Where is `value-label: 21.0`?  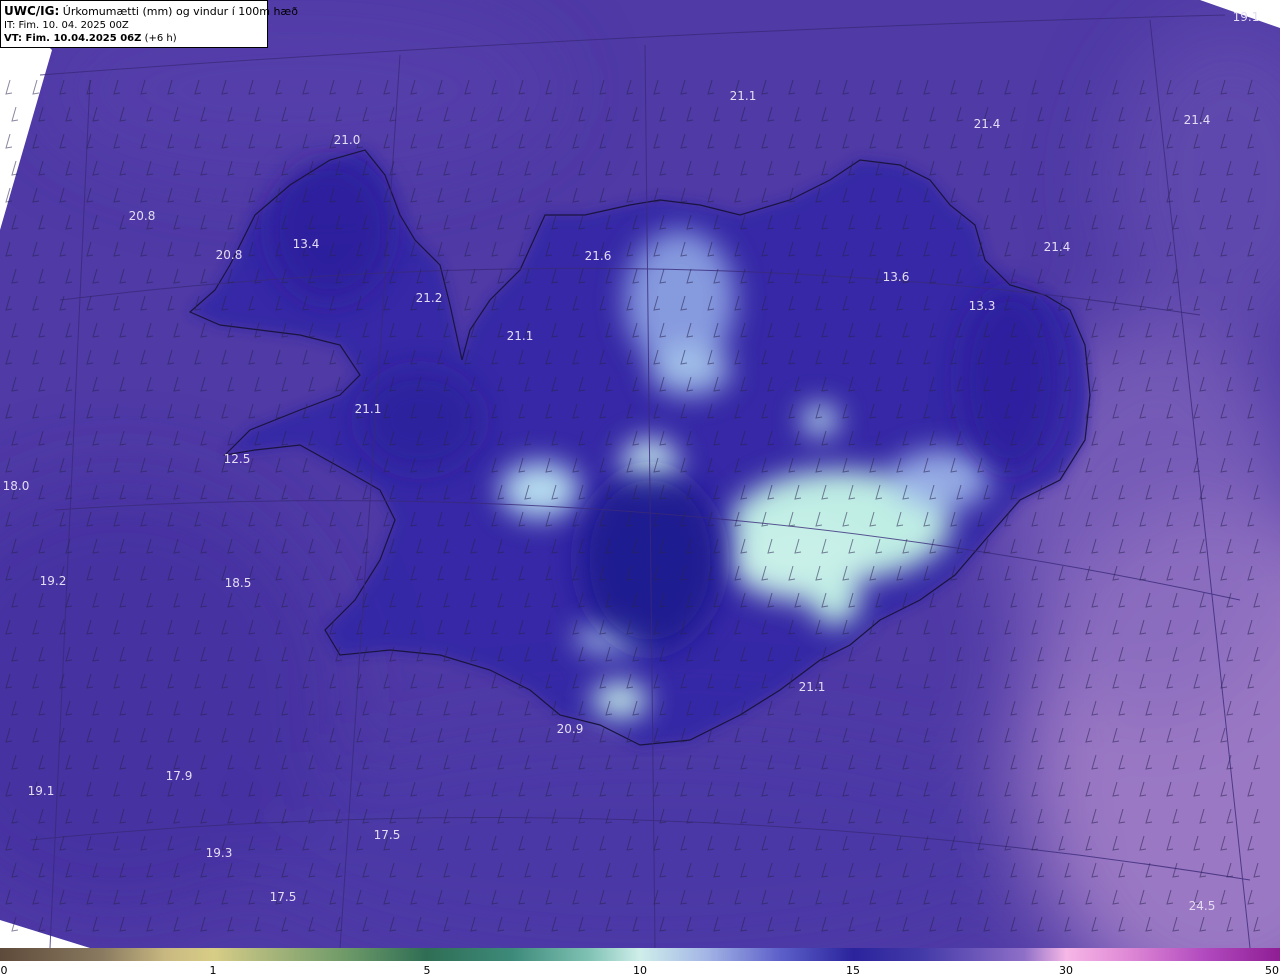 value-label: 21.0 is located at coordinates (347, 140).